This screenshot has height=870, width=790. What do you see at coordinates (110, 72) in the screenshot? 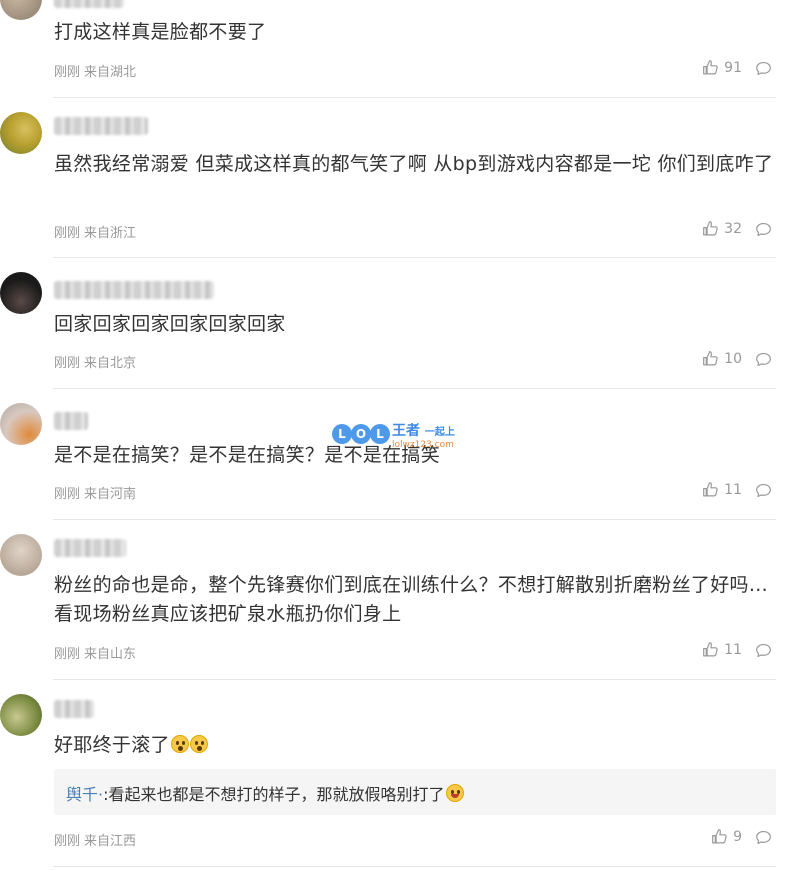
I see `comment-location: 来自湖北` at bounding box center [110, 72].